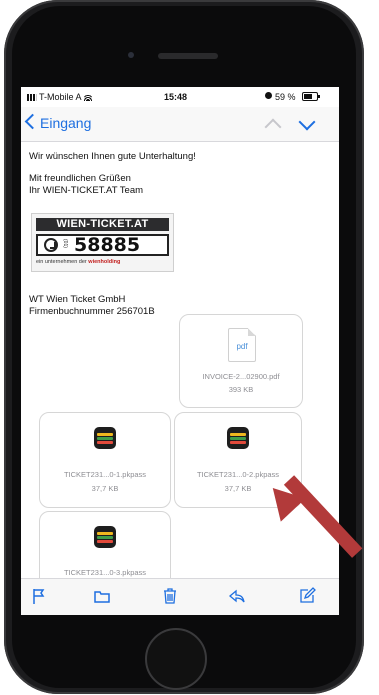 The width and height of the screenshot is (379, 695). What do you see at coordinates (77, 299) in the screenshot?
I see `company-name: WT Wien Ticket GmbH` at bounding box center [77, 299].